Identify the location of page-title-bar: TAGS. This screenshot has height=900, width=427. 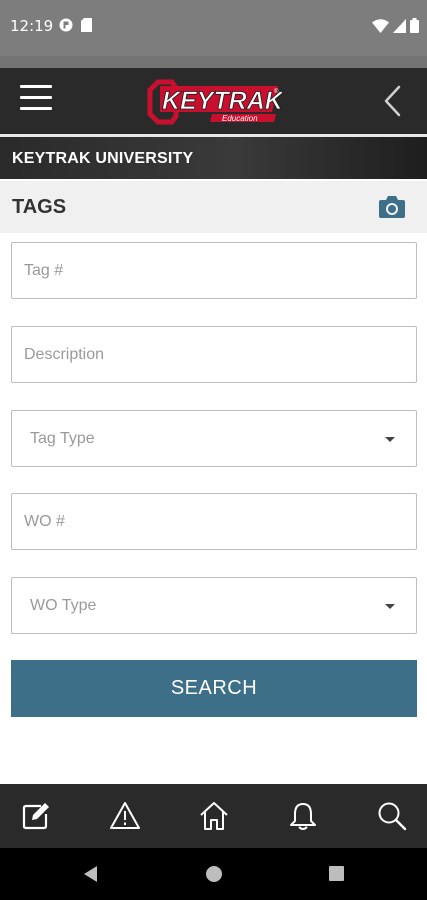
(213, 207).